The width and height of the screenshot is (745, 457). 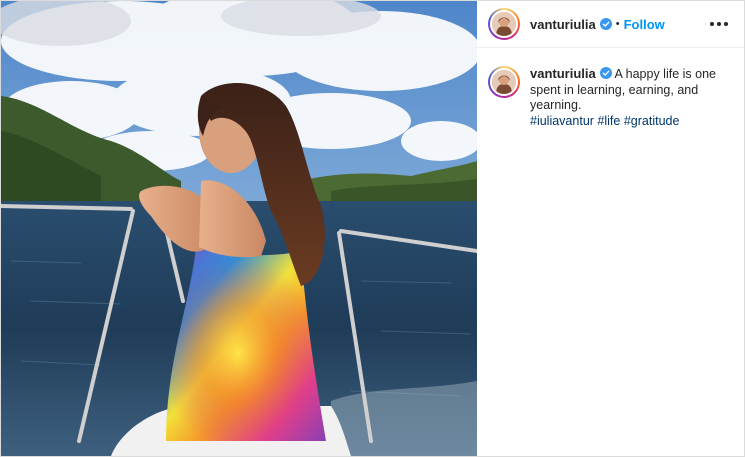 What do you see at coordinates (563, 24) in the screenshot?
I see `author-username: vanturiulia` at bounding box center [563, 24].